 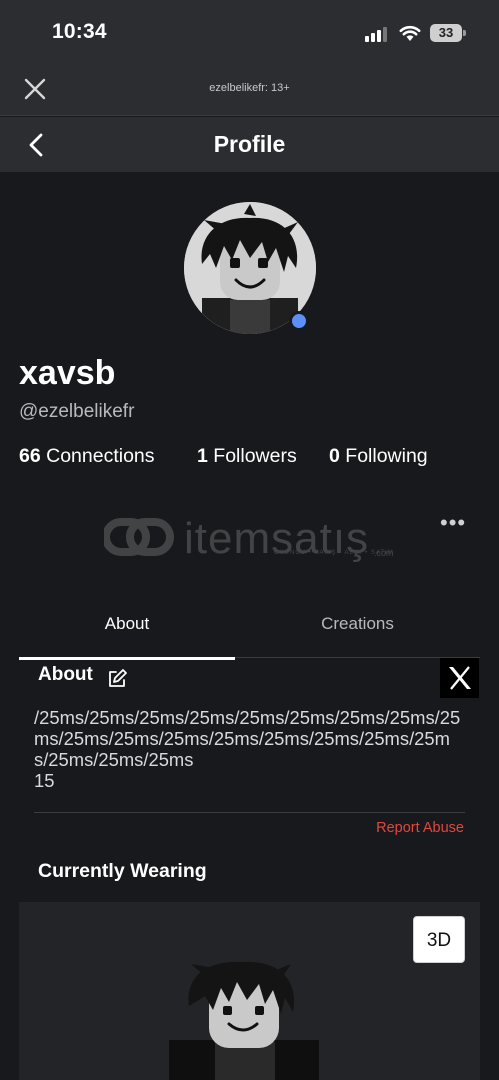 I want to click on status-bar: 10:34 33, so click(x=249, y=31).